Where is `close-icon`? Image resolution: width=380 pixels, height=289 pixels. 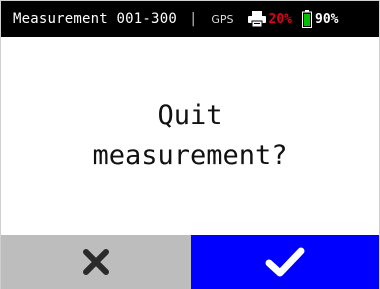 close-icon is located at coordinates (96, 262).